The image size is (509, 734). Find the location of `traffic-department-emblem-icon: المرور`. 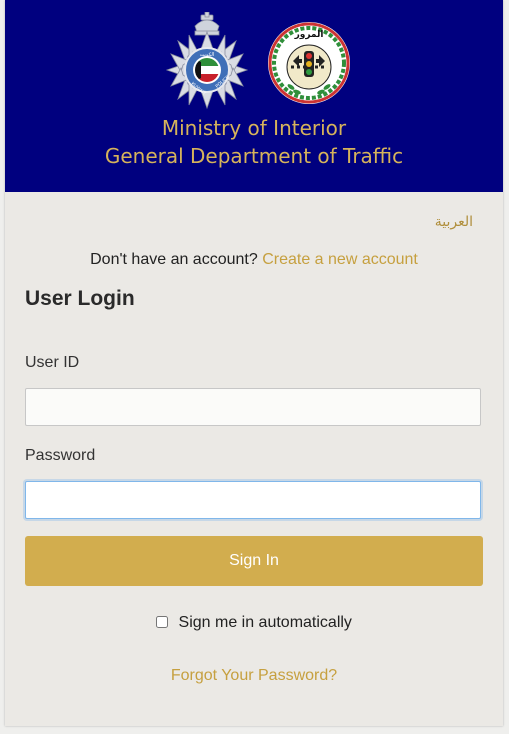

traffic-department-emblem-icon: المرور is located at coordinates (309, 63).